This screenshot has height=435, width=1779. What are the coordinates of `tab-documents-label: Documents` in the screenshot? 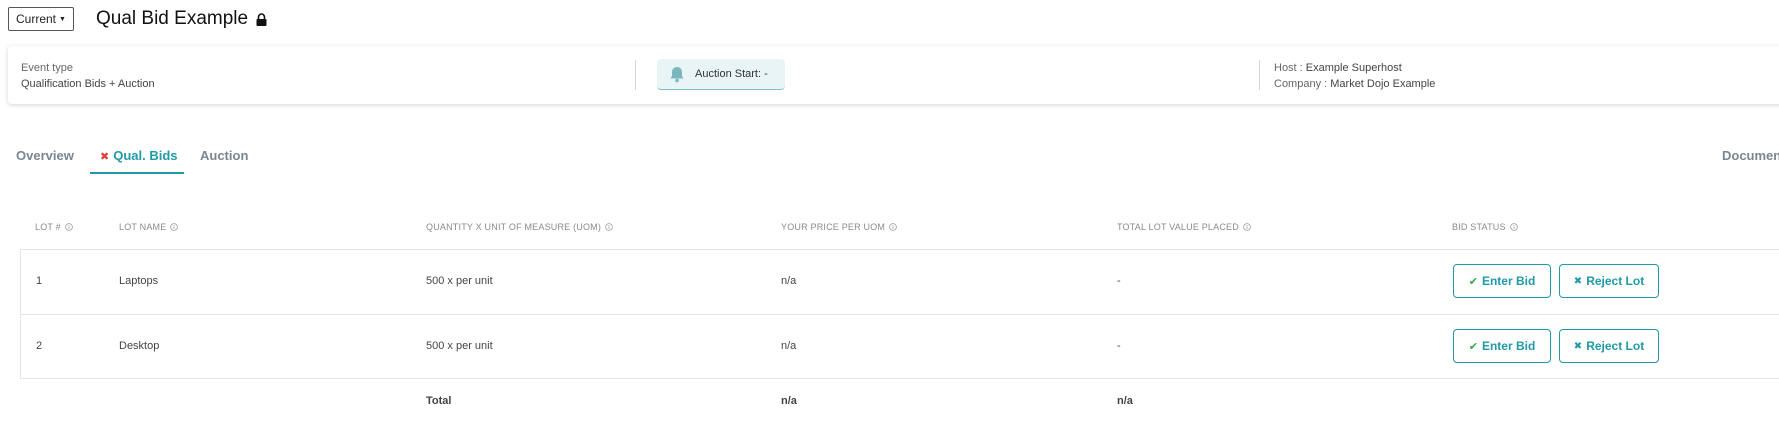 It's located at (1750, 155).